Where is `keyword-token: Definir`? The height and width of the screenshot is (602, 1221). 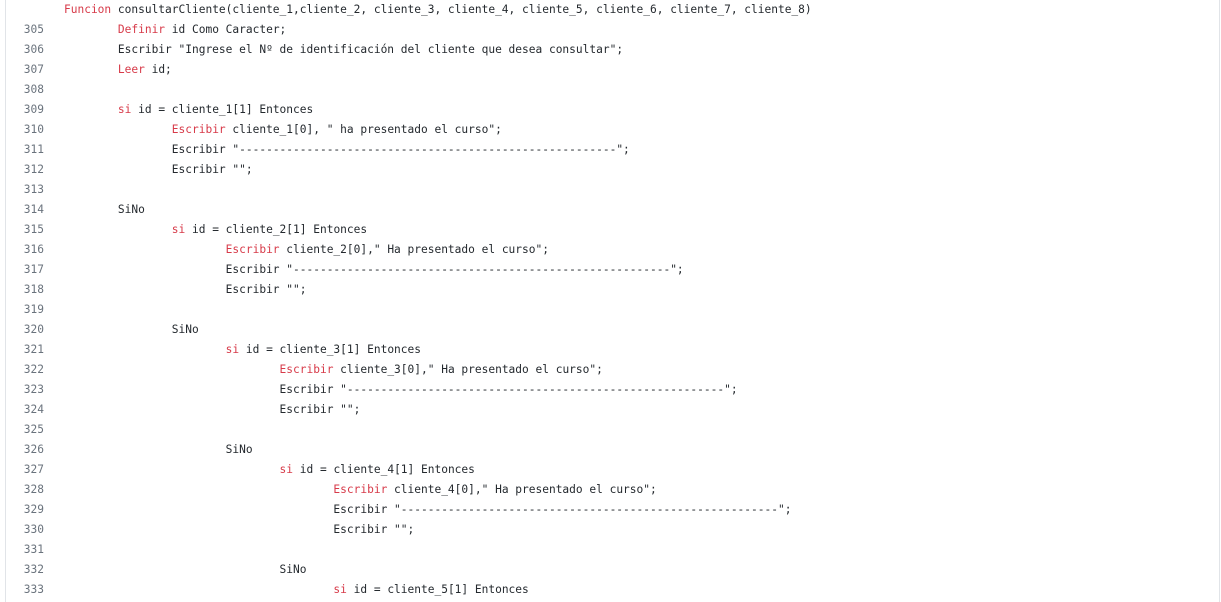 keyword-token: Definir is located at coordinates (141, 29).